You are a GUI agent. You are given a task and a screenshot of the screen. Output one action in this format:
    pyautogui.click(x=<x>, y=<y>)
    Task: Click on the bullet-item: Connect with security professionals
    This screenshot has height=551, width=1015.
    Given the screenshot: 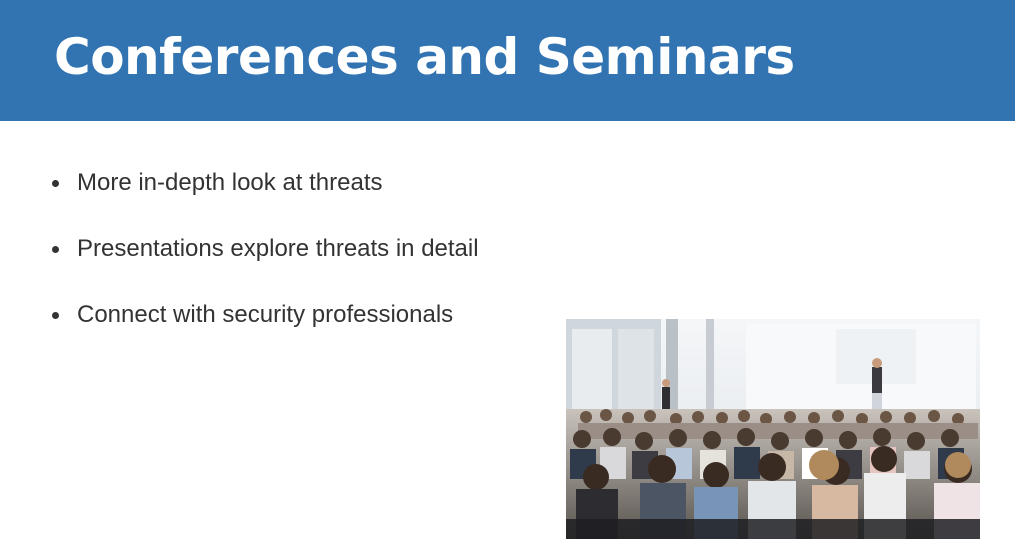 What is the action you would take?
    pyautogui.click(x=265, y=315)
    